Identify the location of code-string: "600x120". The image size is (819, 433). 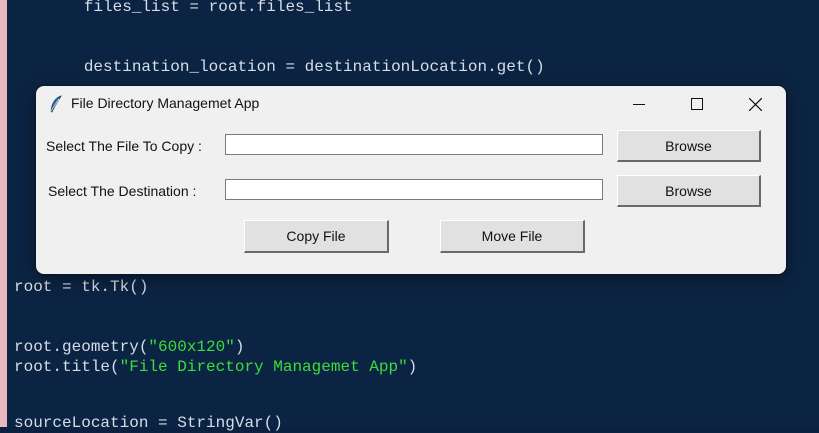
(191, 347).